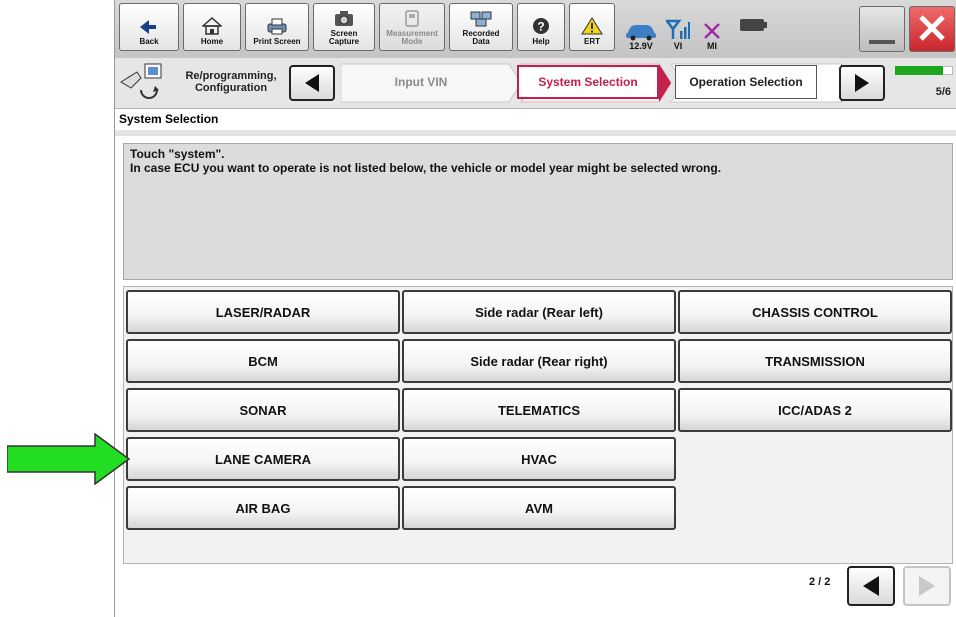 The image size is (956, 617). What do you see at coordinates (177, 154) in the screenshot?
I see `message-line-1: Touch "system".` at bounding box center [177, 154].